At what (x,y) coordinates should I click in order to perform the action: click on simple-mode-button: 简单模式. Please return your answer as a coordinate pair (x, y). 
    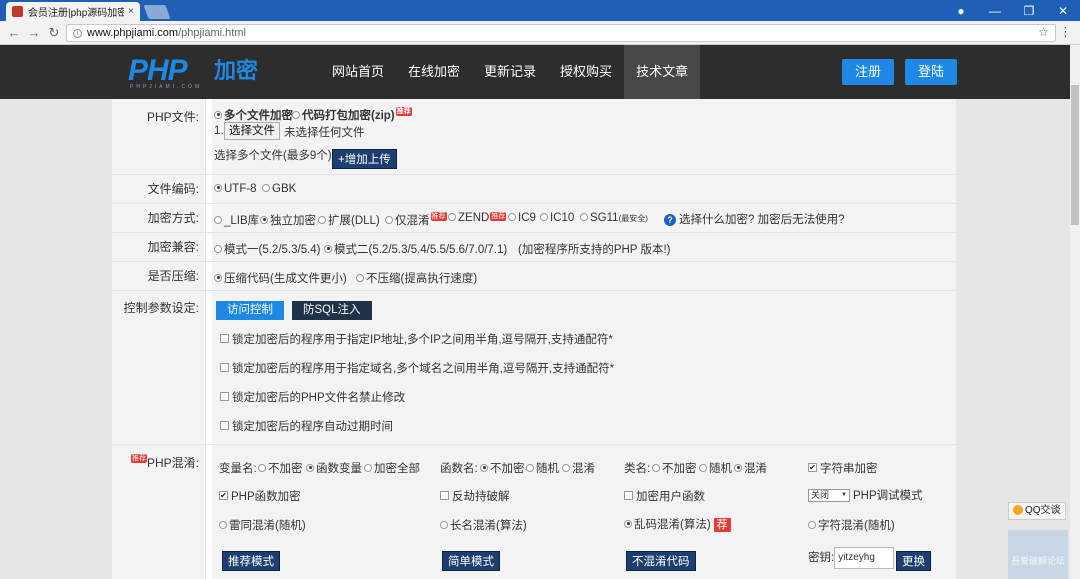
    Looking at the image, I should click on (471, 561).